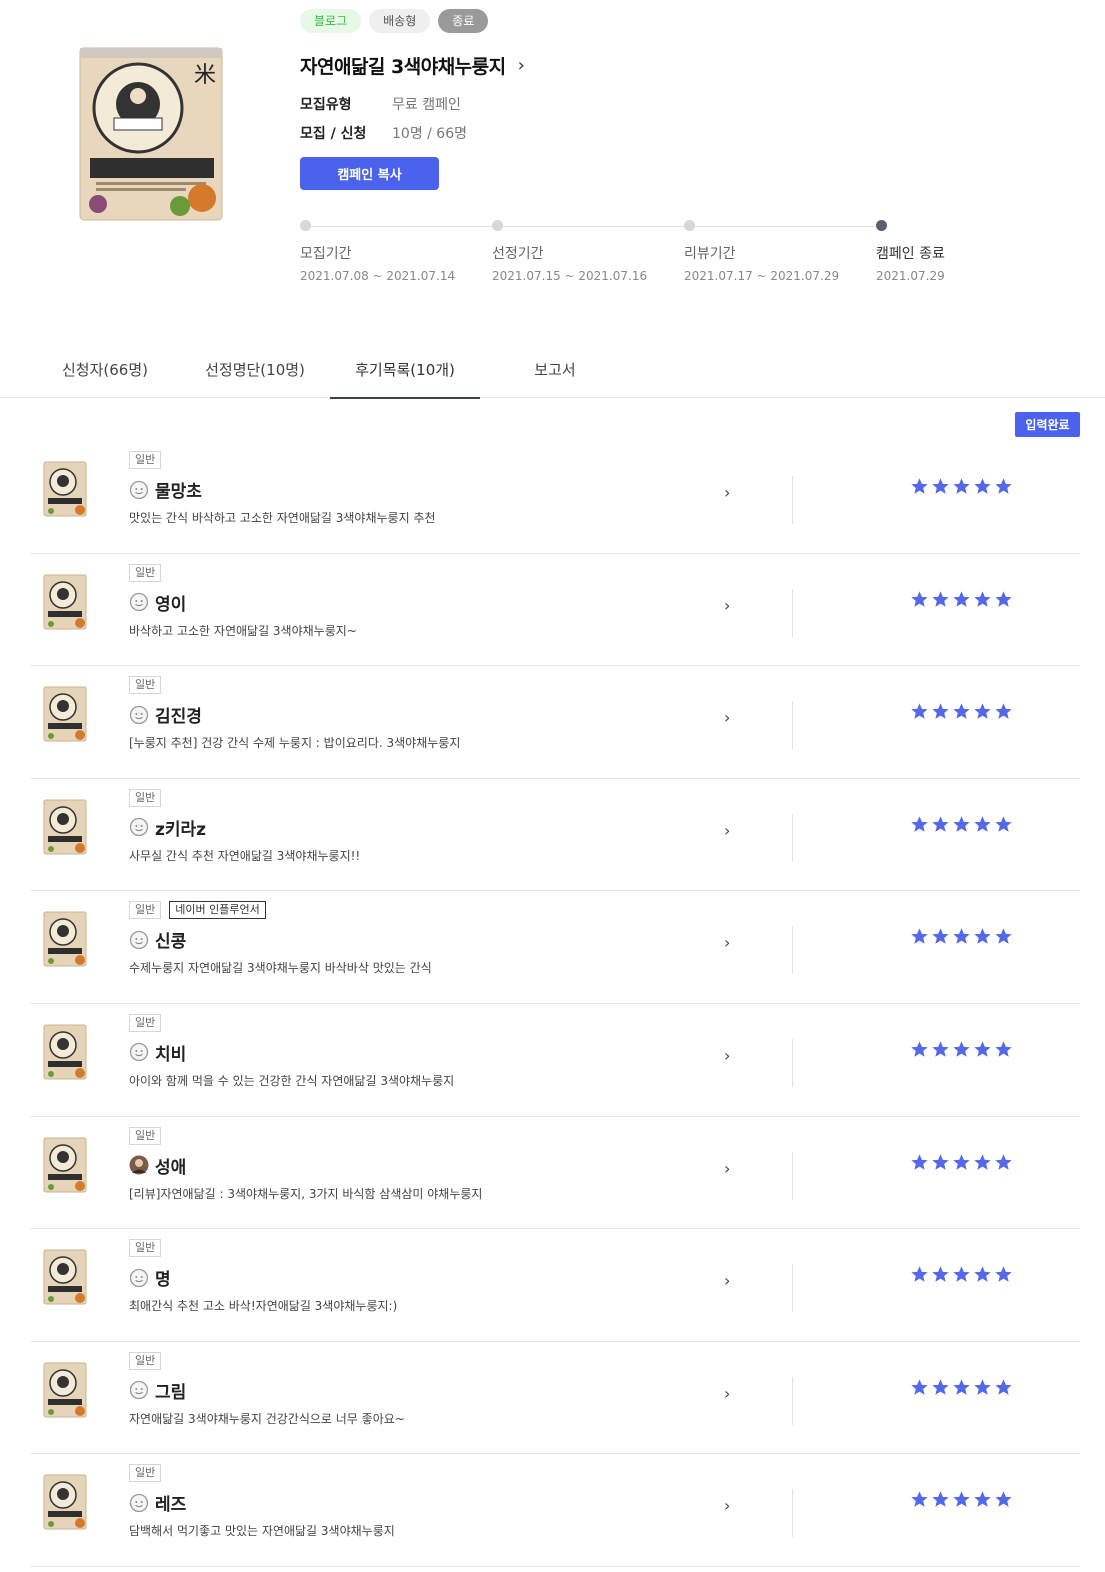 Image resolution: width=1105 pixels, height=1572 pixels. I want to click on review-title: 맛있는 간식 바삭하고 고소한 자연애닮길 3색야채누룽지 추천, so click(282, 518).